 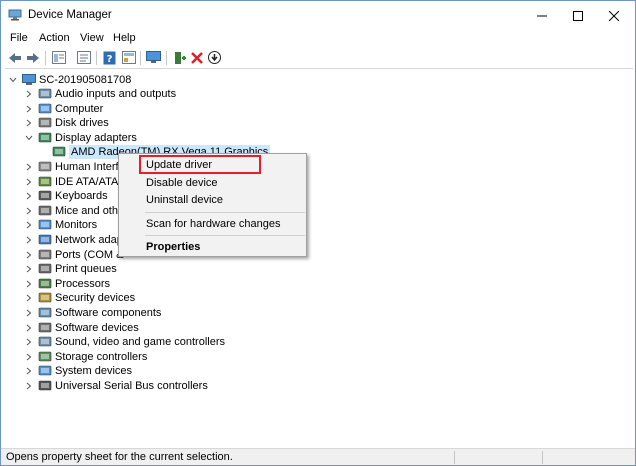 What do you see at coordinates (45, 93) in the screenshot?
I see `speaker-icon` at bounding box center [45, 93].